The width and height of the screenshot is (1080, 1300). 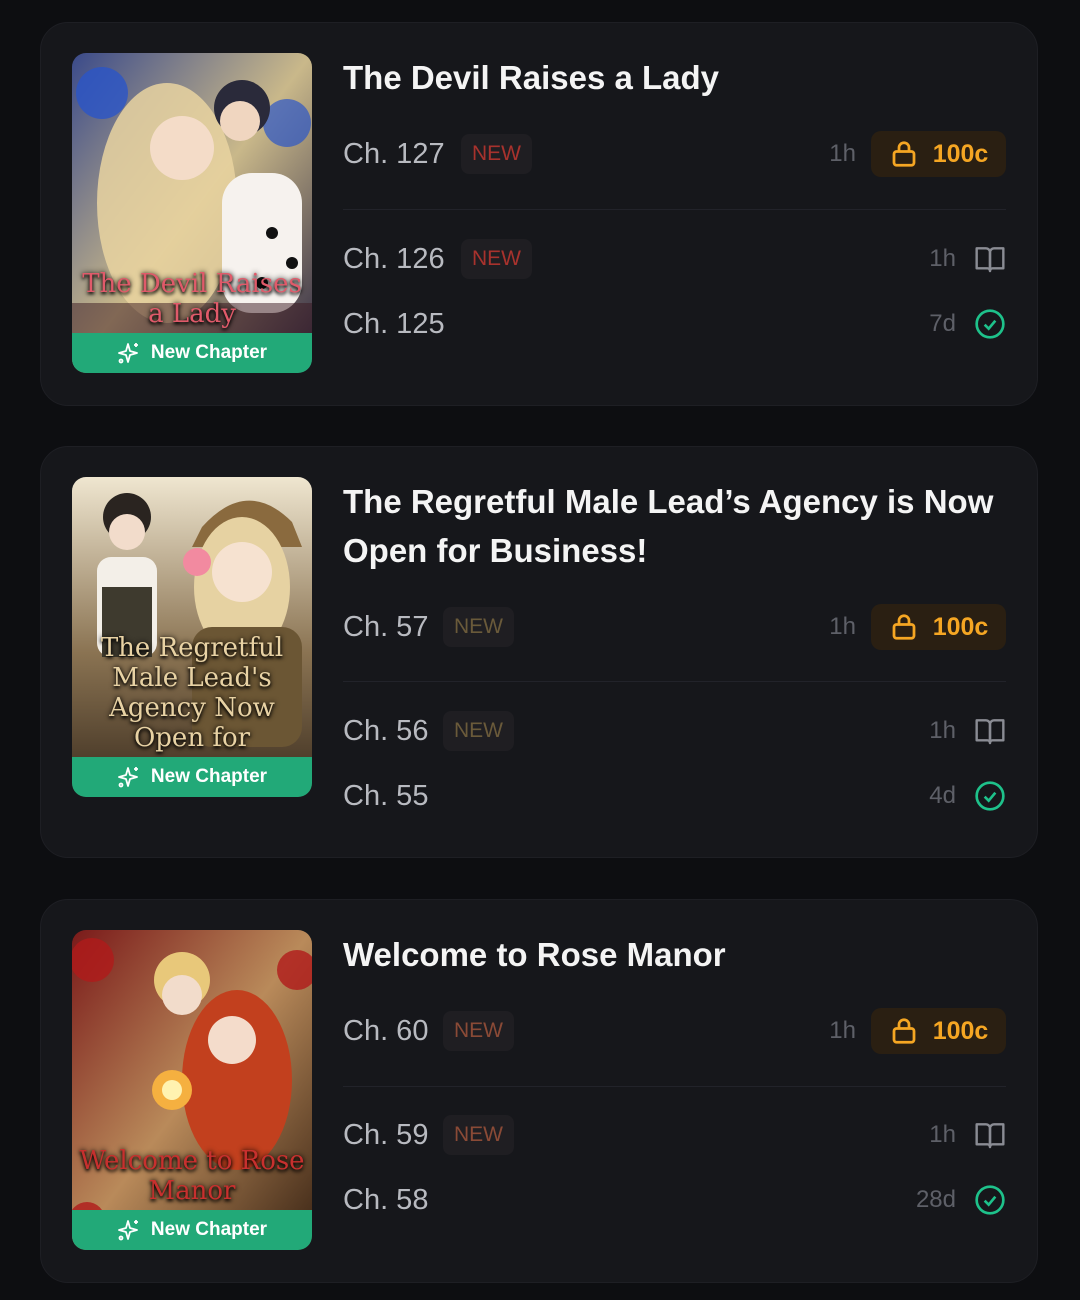 What do you see at coordinates (674, 627) in the screenshot?
I see `chapter-row: Ch. 57 NEW 1h 100c` at bounding box center [674, 627].